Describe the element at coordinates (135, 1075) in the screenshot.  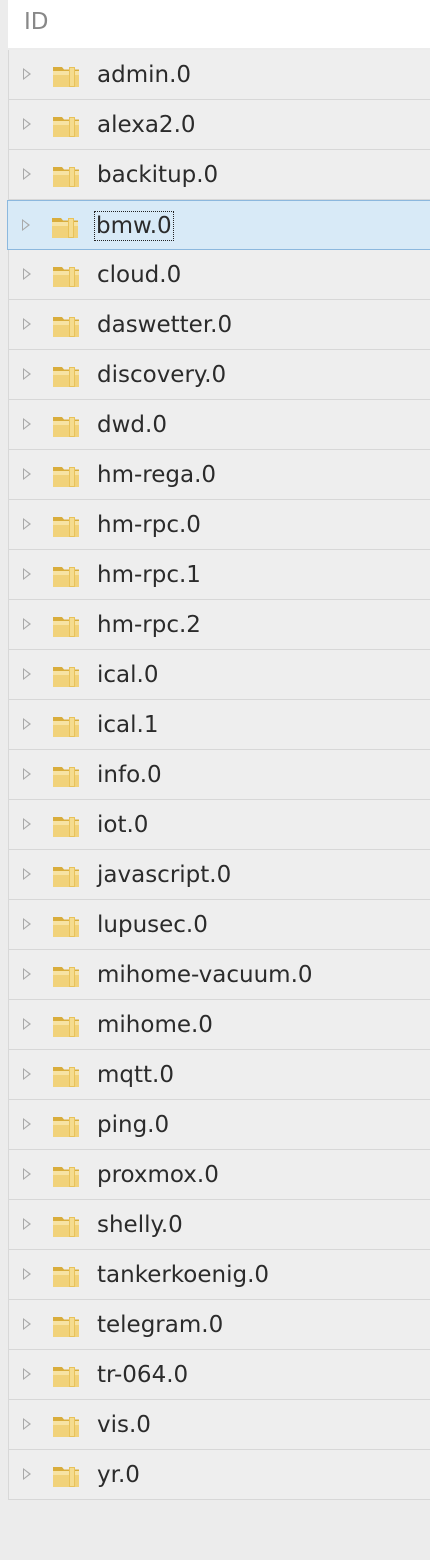
I see `tree-row-label: mqtt.0` at that location.